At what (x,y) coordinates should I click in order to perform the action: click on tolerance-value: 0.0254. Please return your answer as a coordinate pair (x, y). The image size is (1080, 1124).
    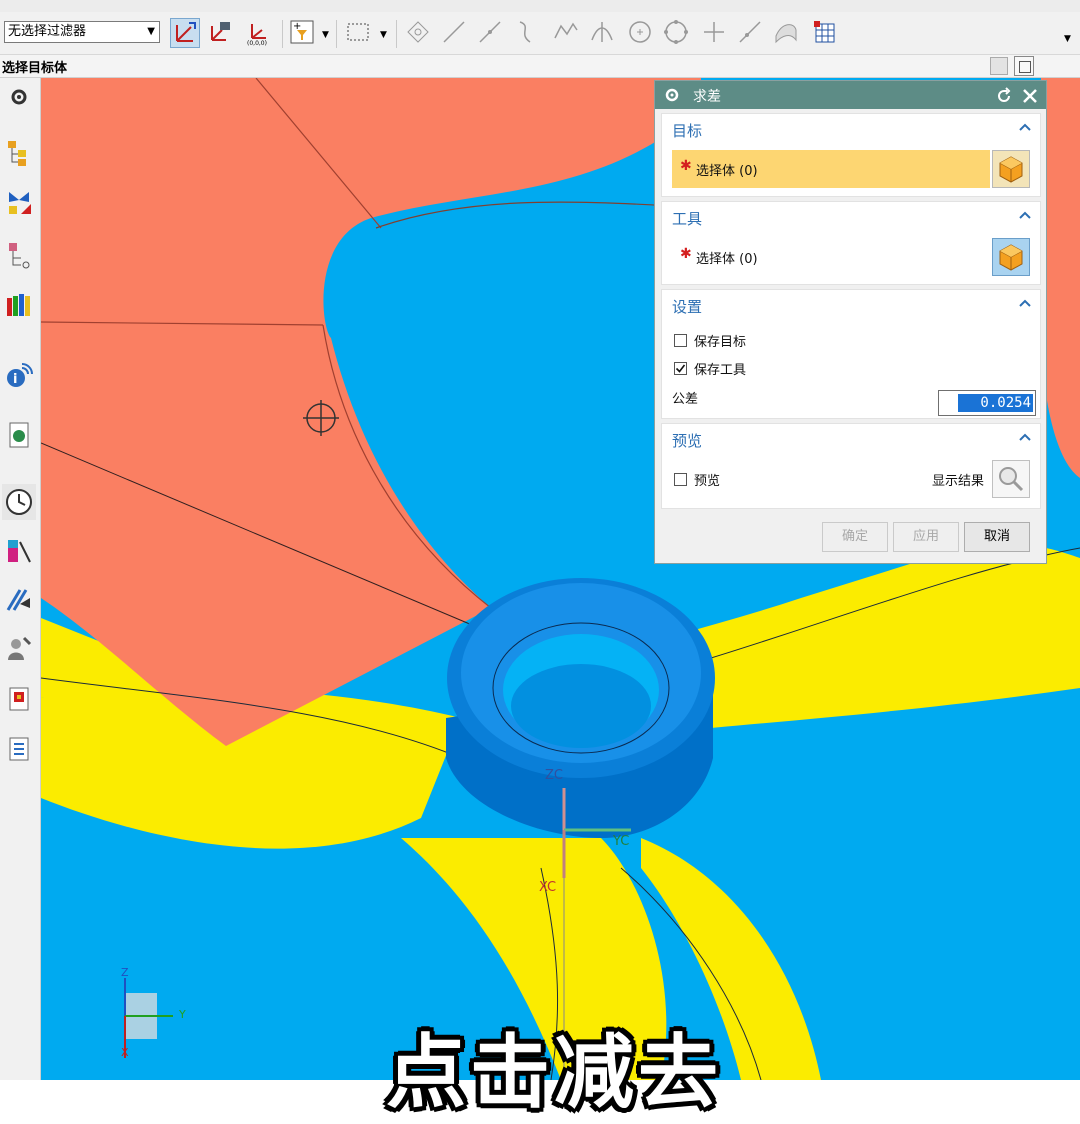
    Looking at the image, I should click on (995, 403).